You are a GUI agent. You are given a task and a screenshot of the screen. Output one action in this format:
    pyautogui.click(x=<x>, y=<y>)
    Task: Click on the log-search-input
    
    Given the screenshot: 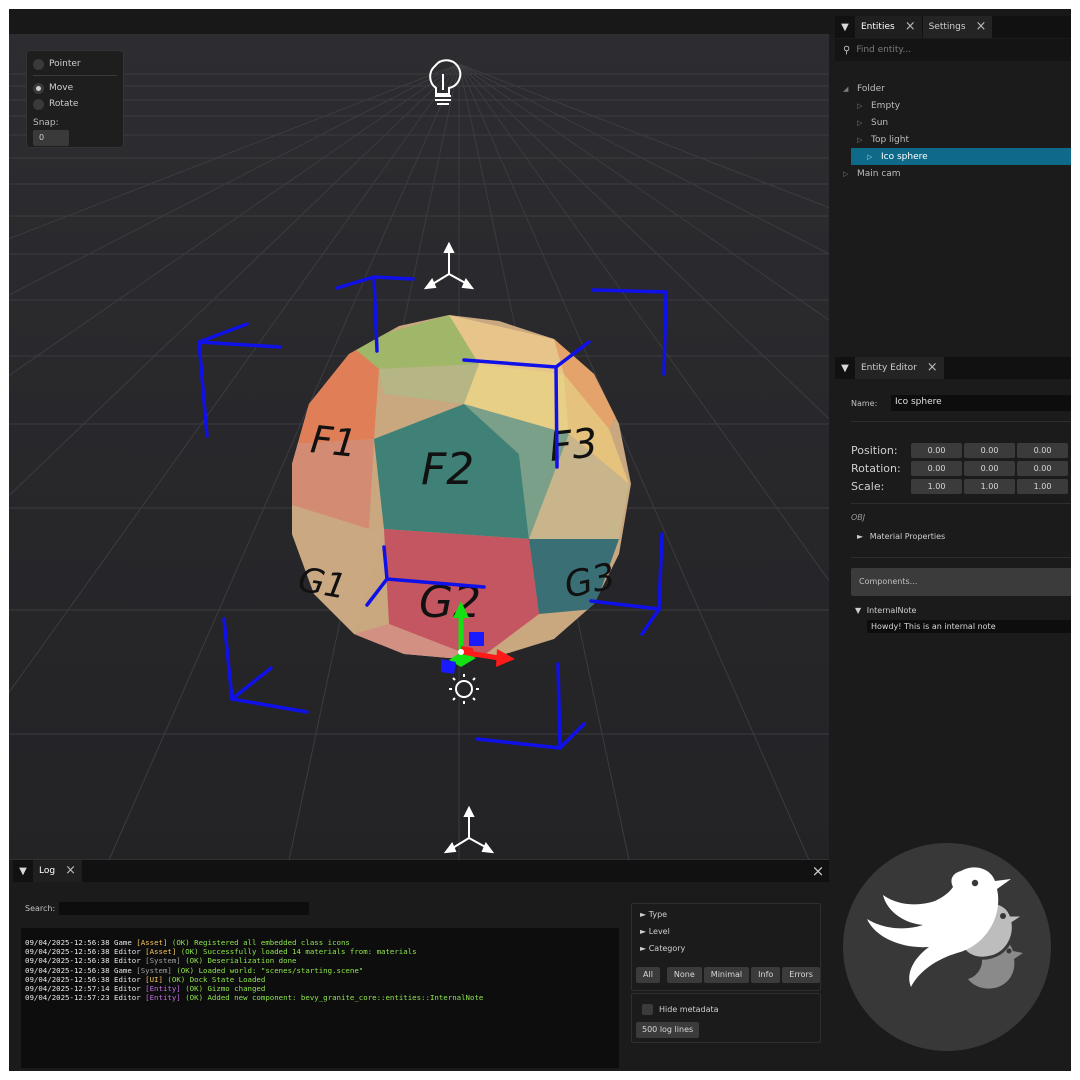 What is the action you would take?
    pyautogui.click(x=184, y=908)
    